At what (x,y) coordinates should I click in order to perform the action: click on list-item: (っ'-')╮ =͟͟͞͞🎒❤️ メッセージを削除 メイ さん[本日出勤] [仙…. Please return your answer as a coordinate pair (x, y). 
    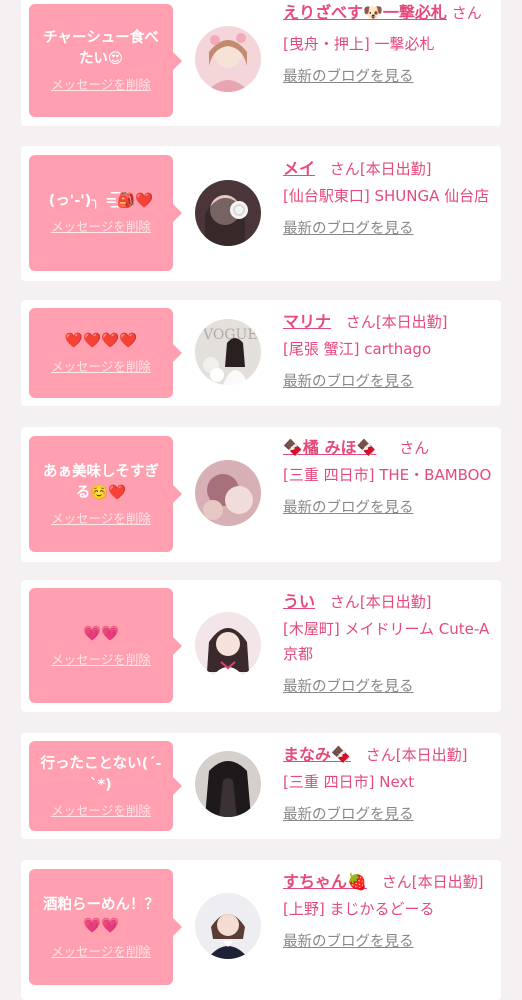
    Looking at the image, I should click on (261, 213).